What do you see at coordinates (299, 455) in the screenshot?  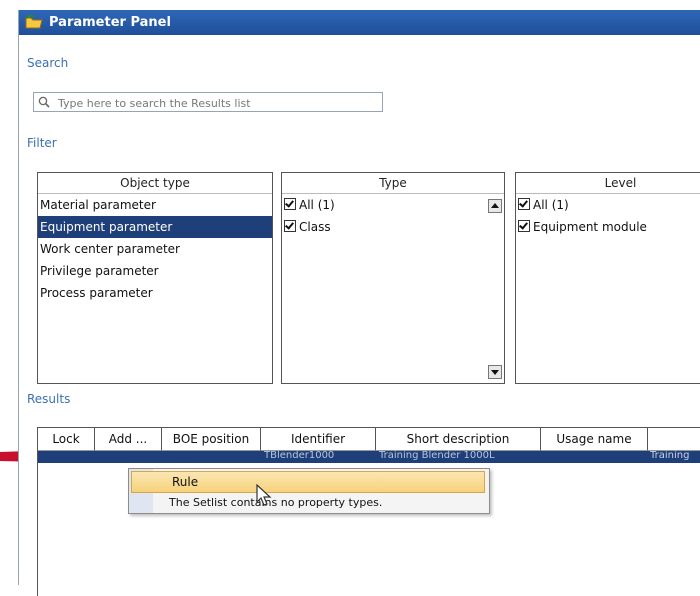 I see `row-identifier: TBlender1000` at bounding box center [299, 455].